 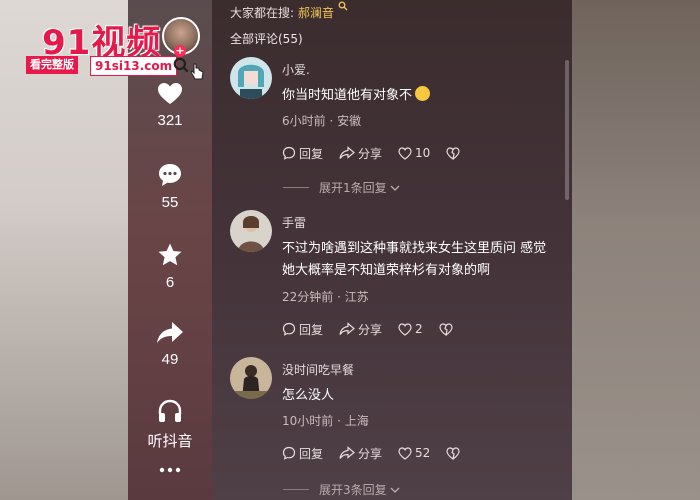 I want to click on search-small-icon, so click(x=343, y=6).